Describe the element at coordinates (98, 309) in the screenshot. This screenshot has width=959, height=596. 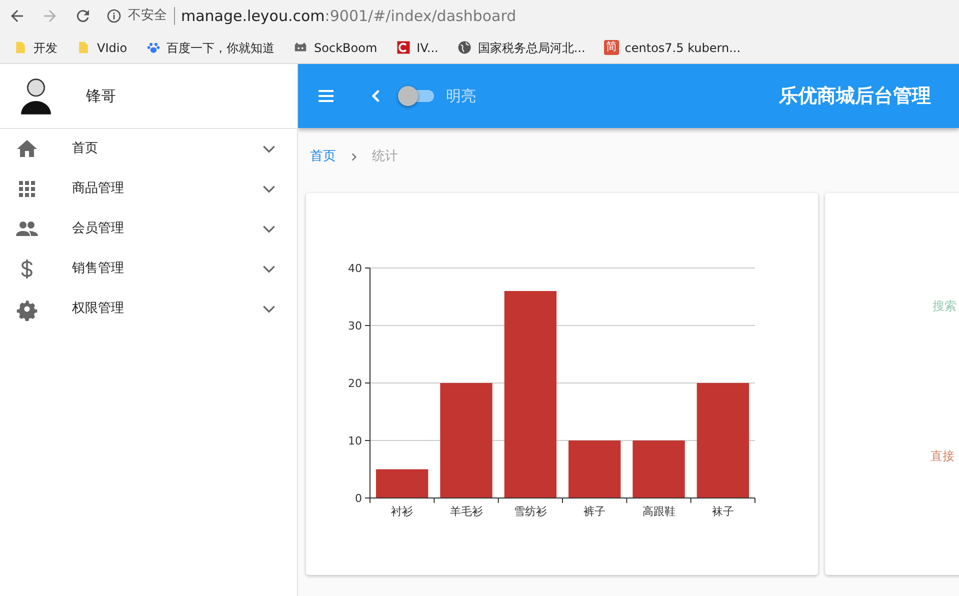
I see `sidebar-label: 权限管理` at that location.